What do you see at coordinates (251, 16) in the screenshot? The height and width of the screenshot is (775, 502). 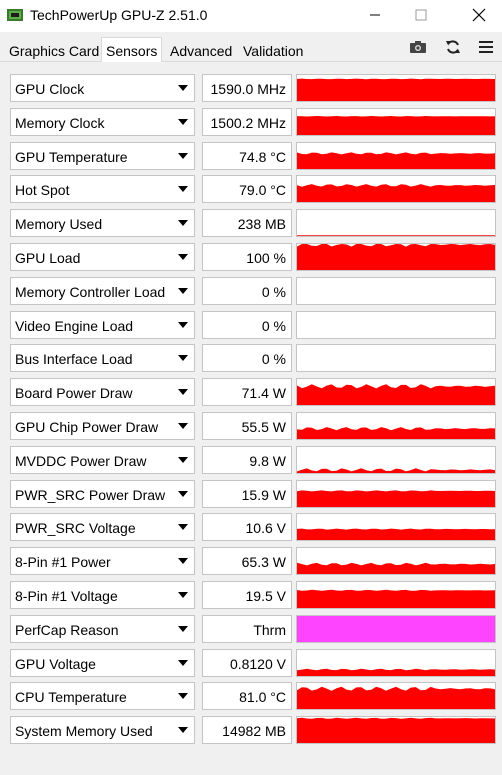 I see `title-bar: TechPowerUp GPU-Z 2.51.0` at bounding box center [251, 16].